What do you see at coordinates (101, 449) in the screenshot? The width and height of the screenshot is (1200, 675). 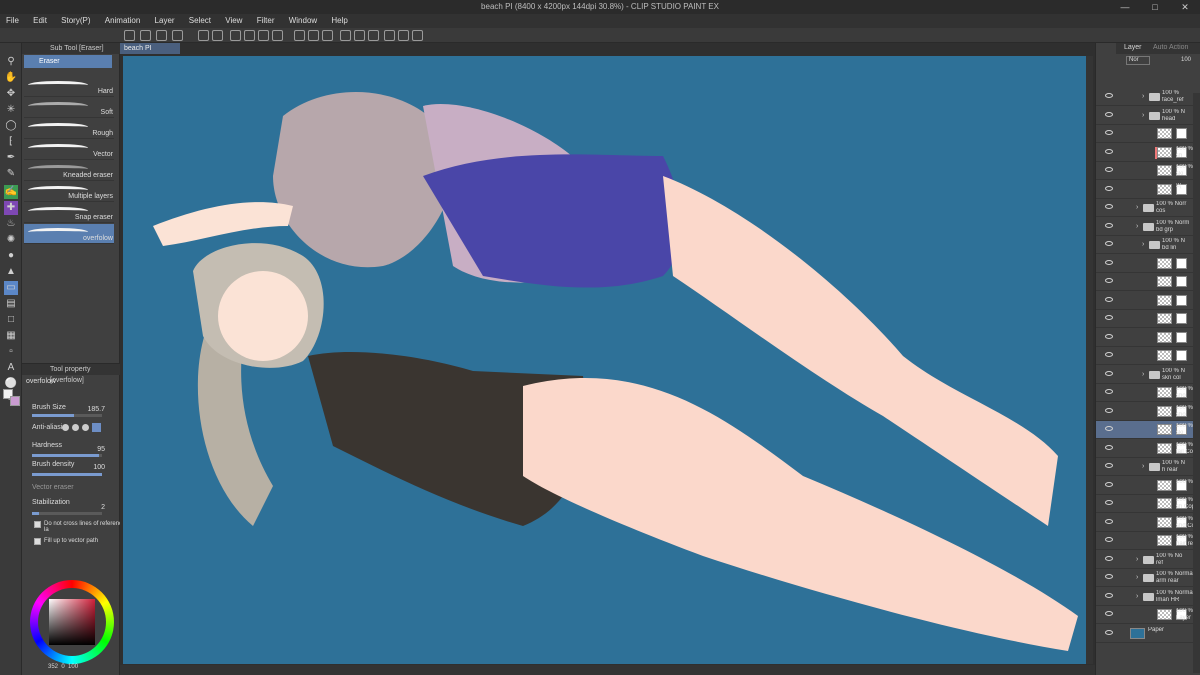 I see `hardness-value: 95` at bounding box center [101, 449].